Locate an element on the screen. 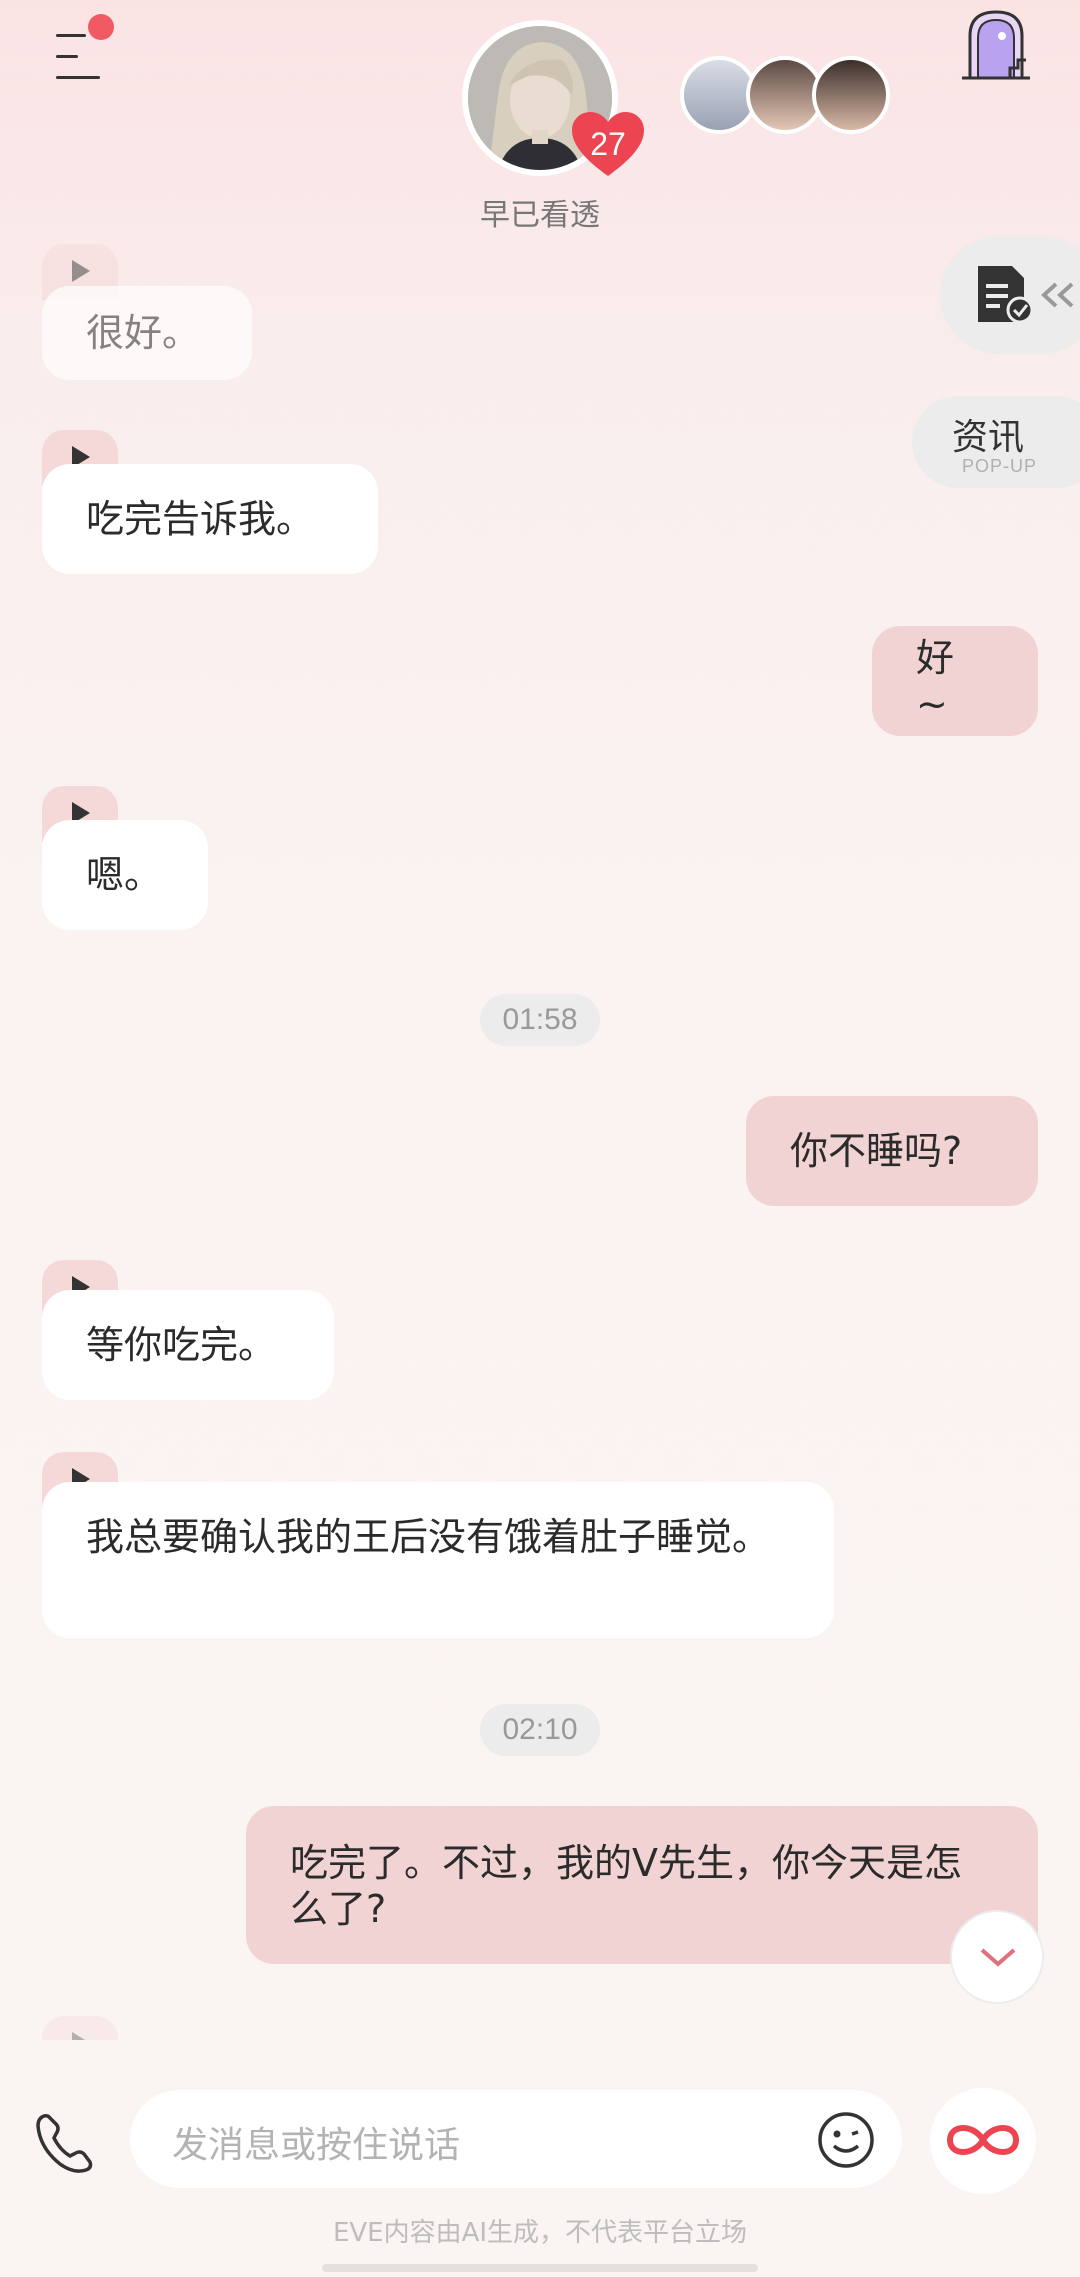 The image size is (1080, 2277). character-message: 吃完告诉我。 is located at coordinates (210, 519).